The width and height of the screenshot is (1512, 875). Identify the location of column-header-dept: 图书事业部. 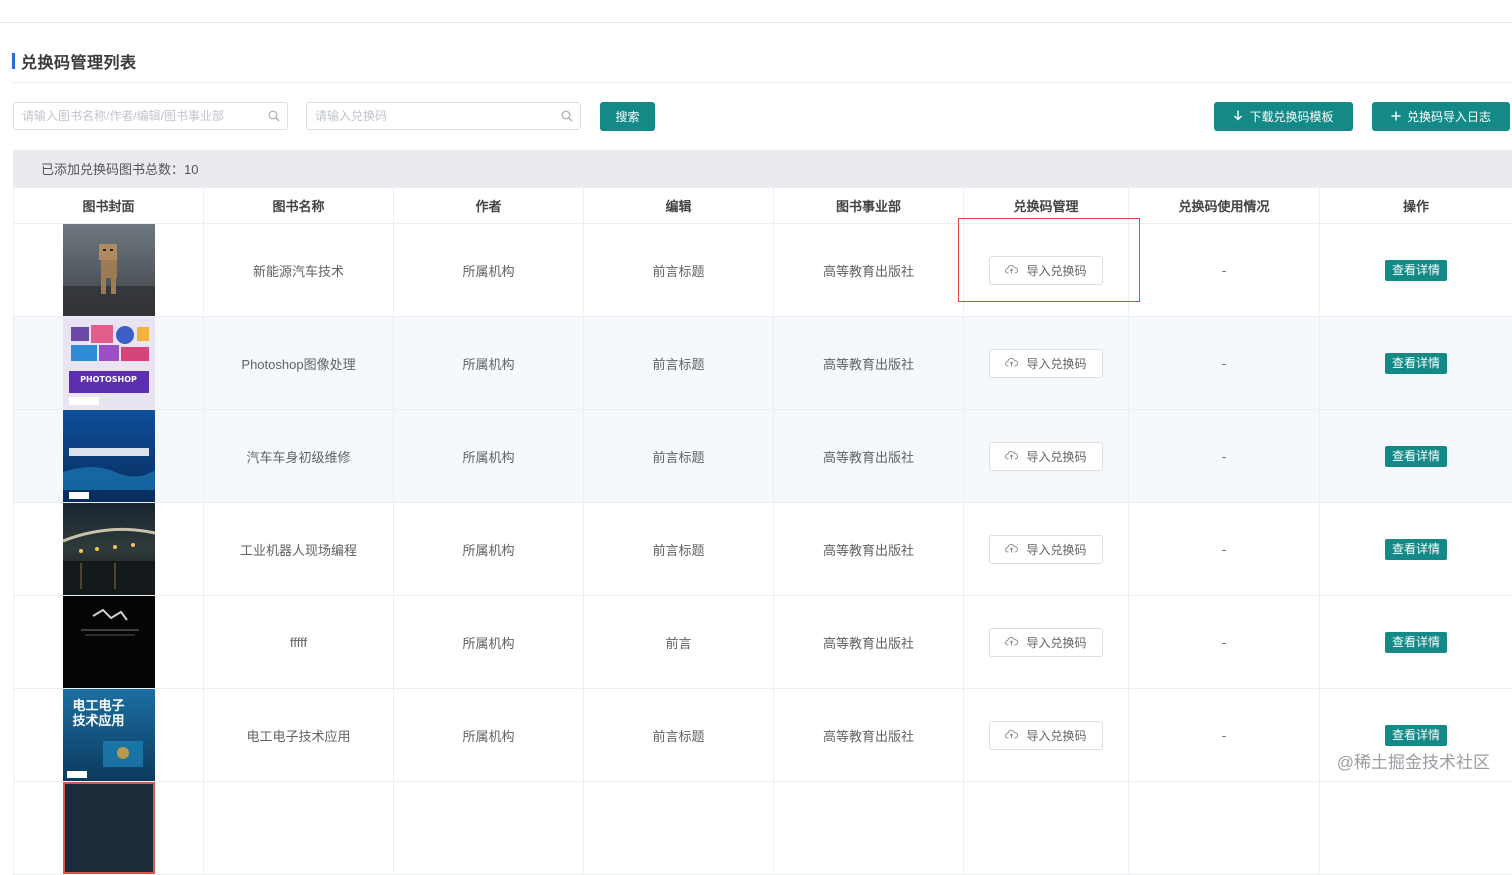
(869, 206).